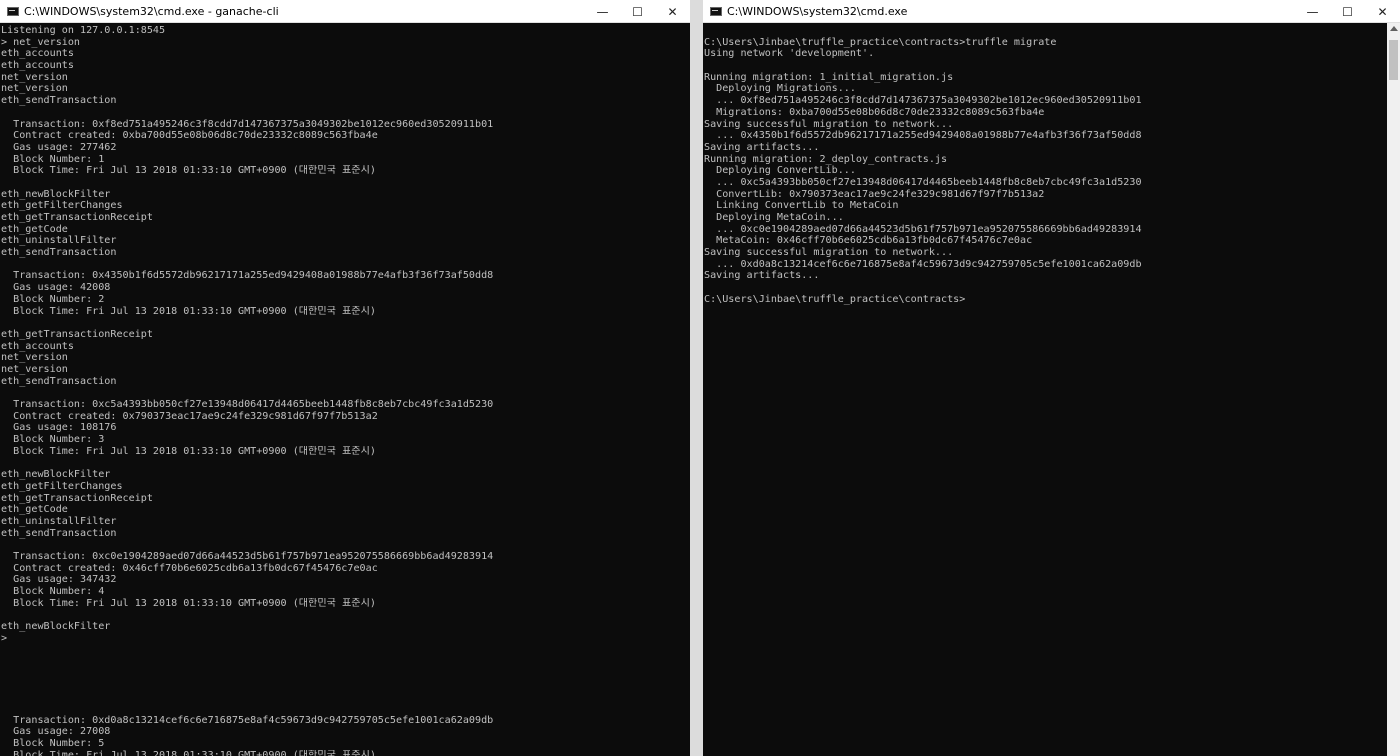 This screenshot has width=1400, height=756. What do you see at coordinates (696, 378) in the screenshot?
I see `window-gap` at bounding box center [696, 378].